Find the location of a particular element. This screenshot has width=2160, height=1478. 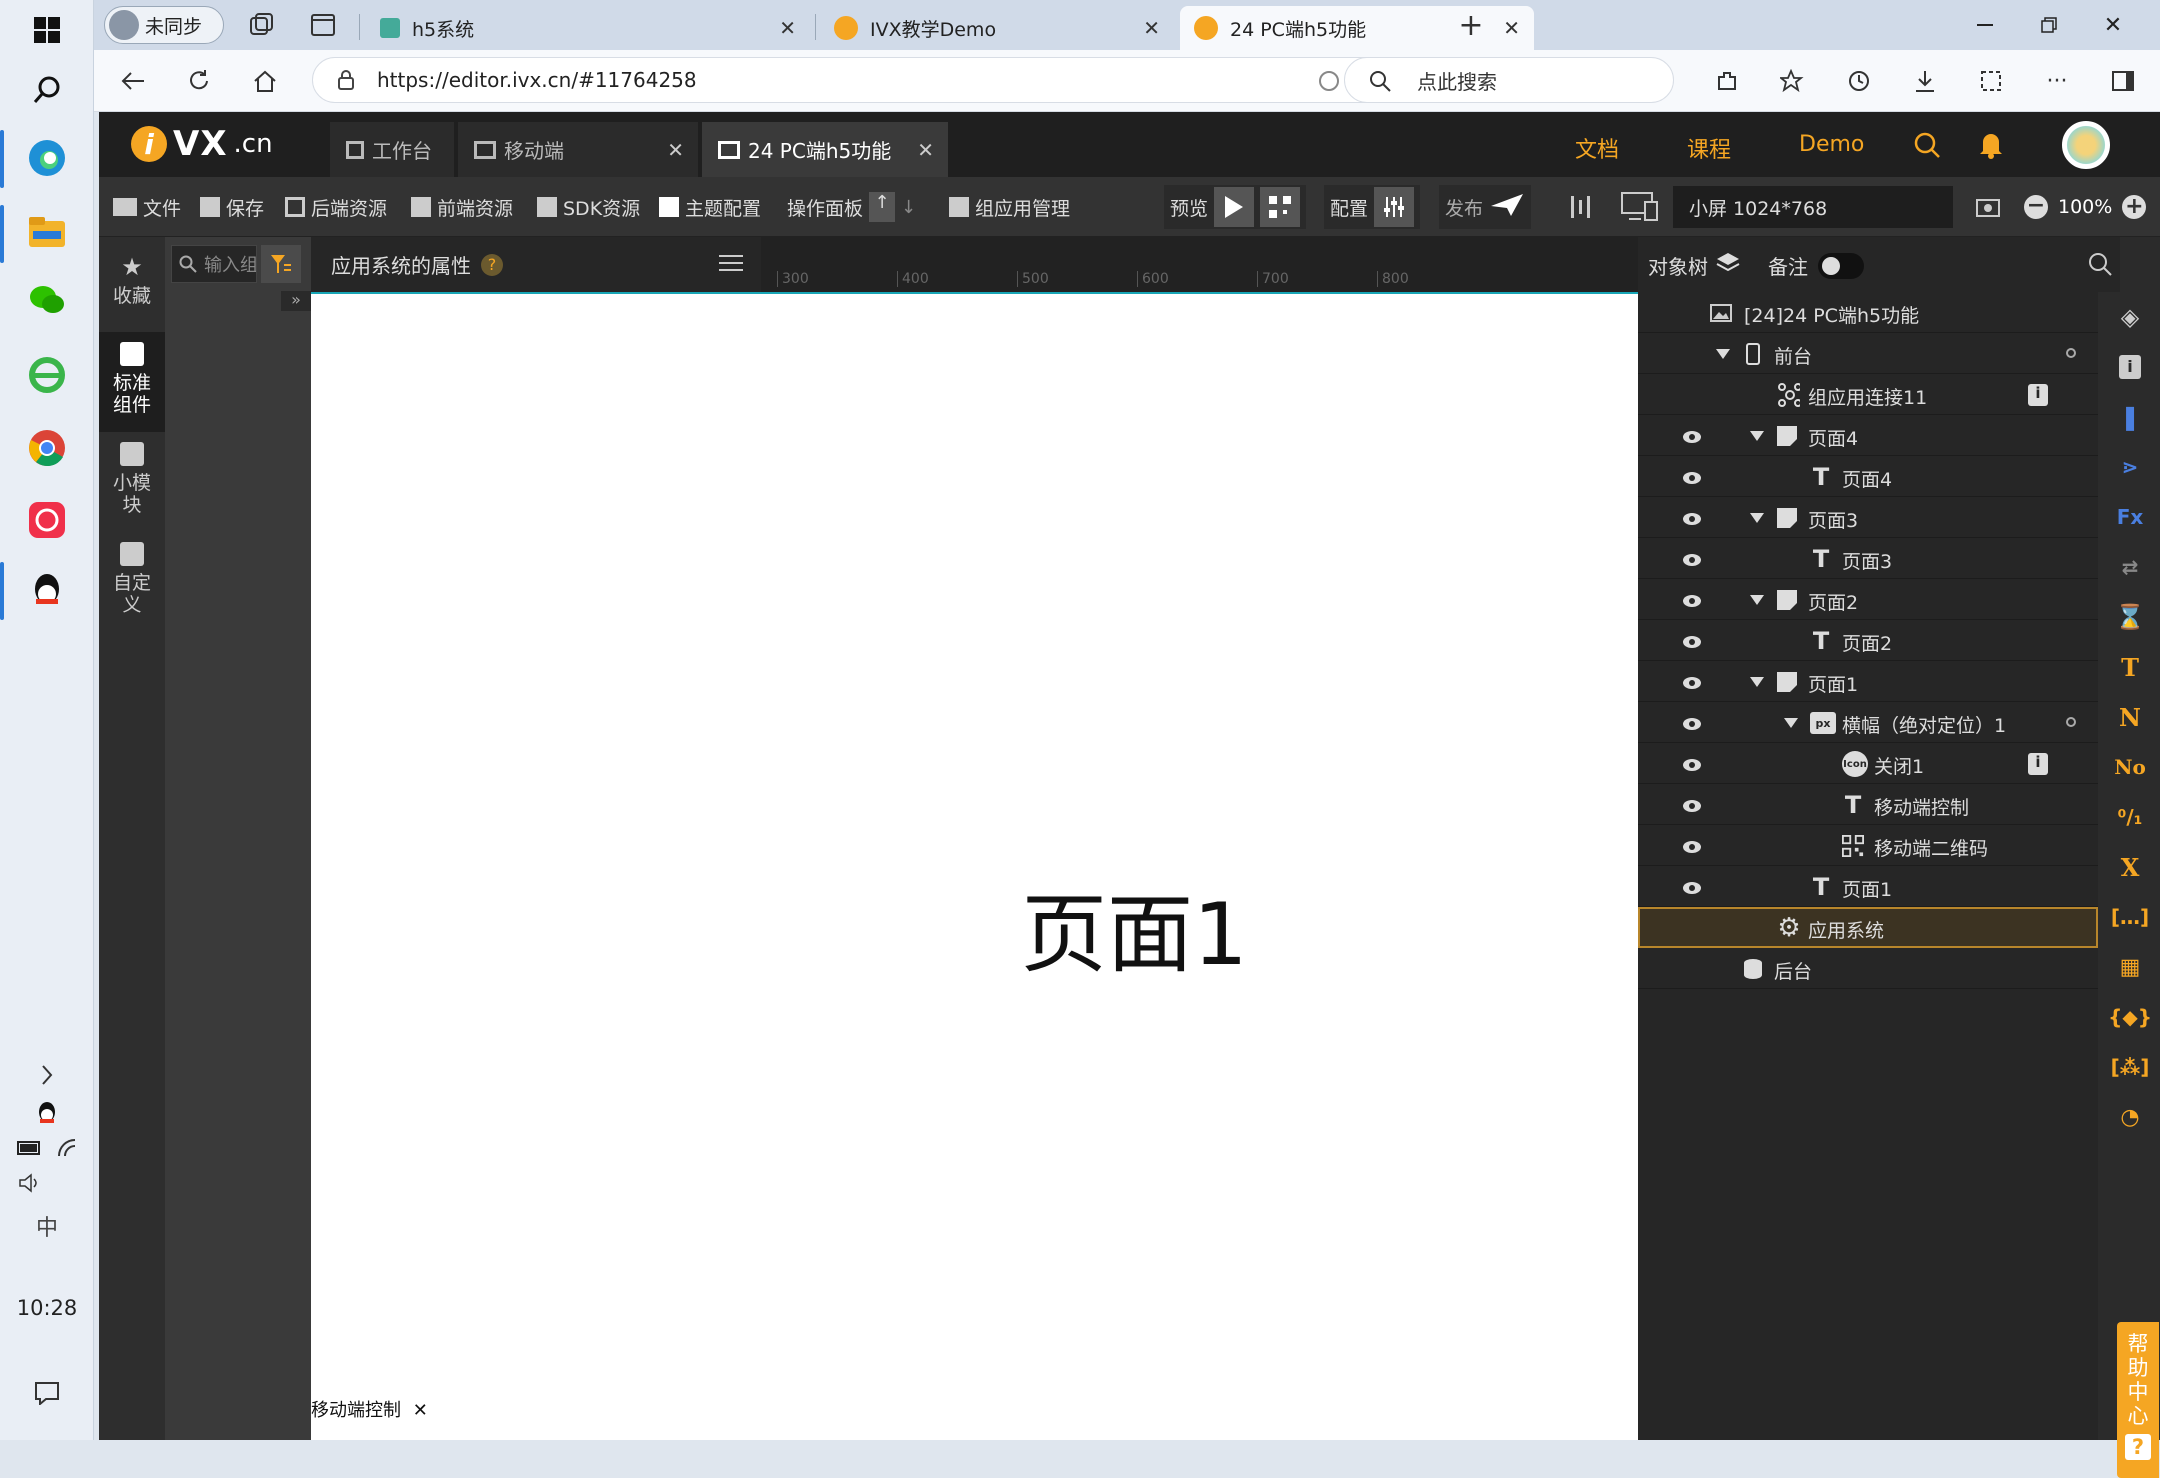

tree-node-backend: 后台 is located at coordinates (1868, 968).